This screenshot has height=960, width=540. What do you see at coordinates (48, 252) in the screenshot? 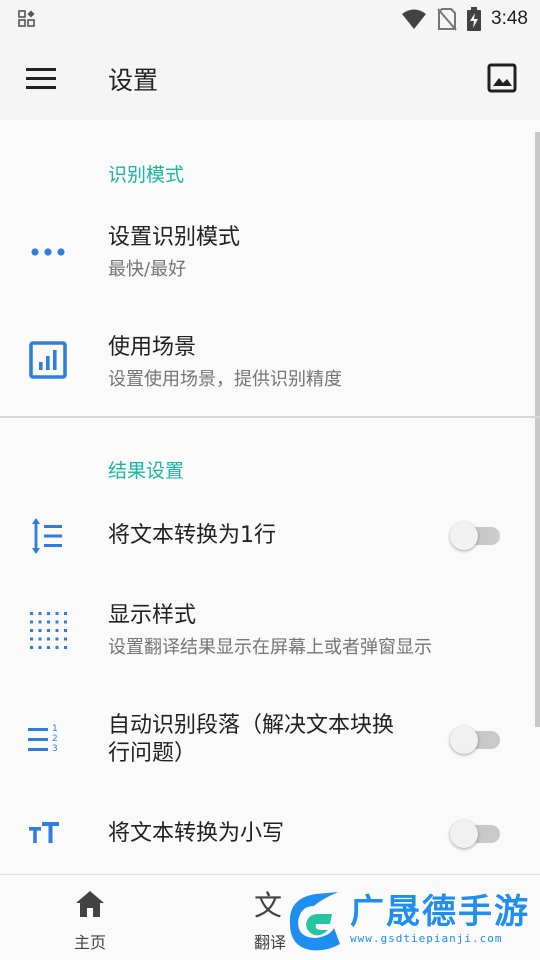
I see `more-horiz-icon` at bounding box center [48, 252].